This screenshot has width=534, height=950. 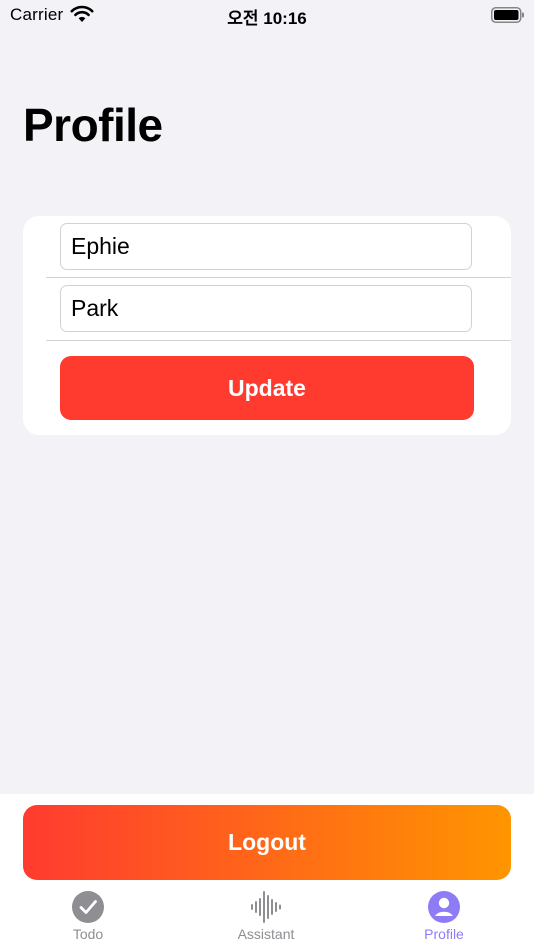 I want to click on first-name-field, so click(x=266, y=246).